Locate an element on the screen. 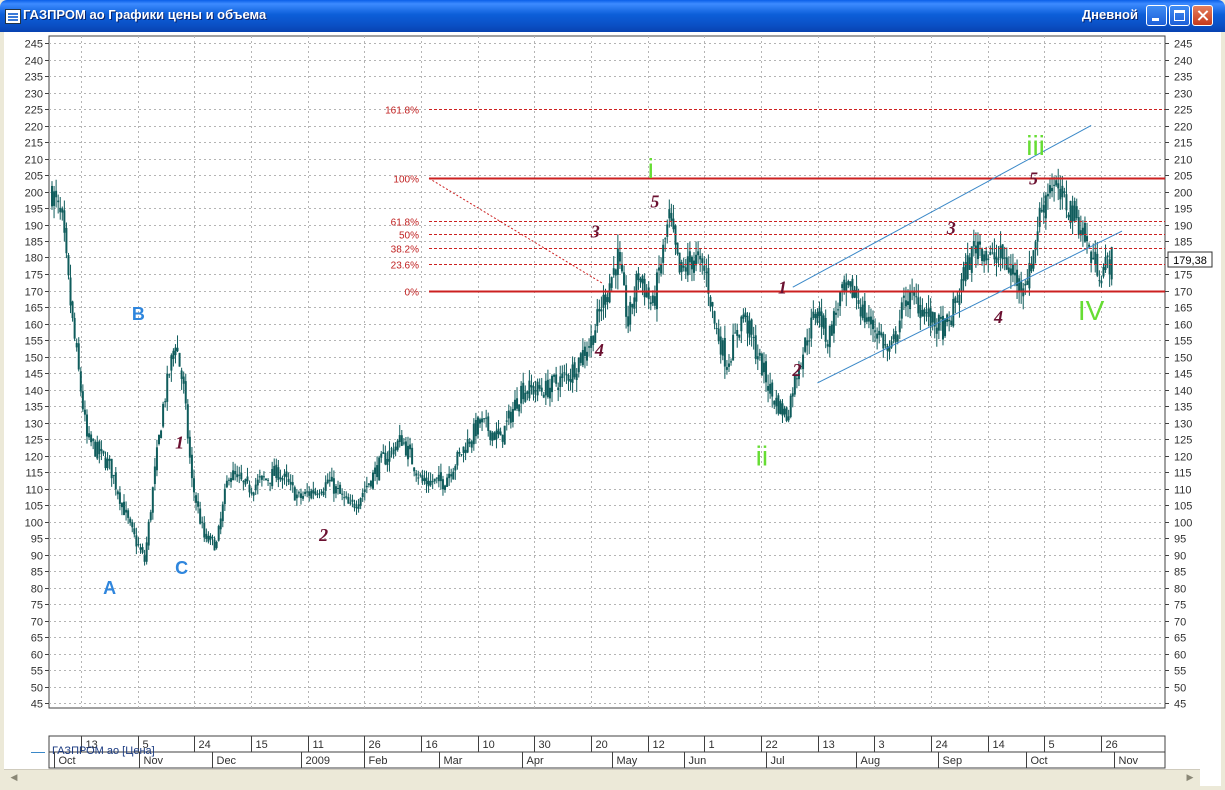 The height and width of the screenshot is (790, 1225). wave-label: A is located at coordinates (109, 588).